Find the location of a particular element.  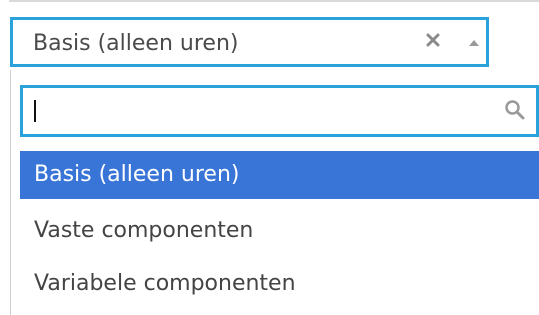

search-input is located at coordinates (261, 111).